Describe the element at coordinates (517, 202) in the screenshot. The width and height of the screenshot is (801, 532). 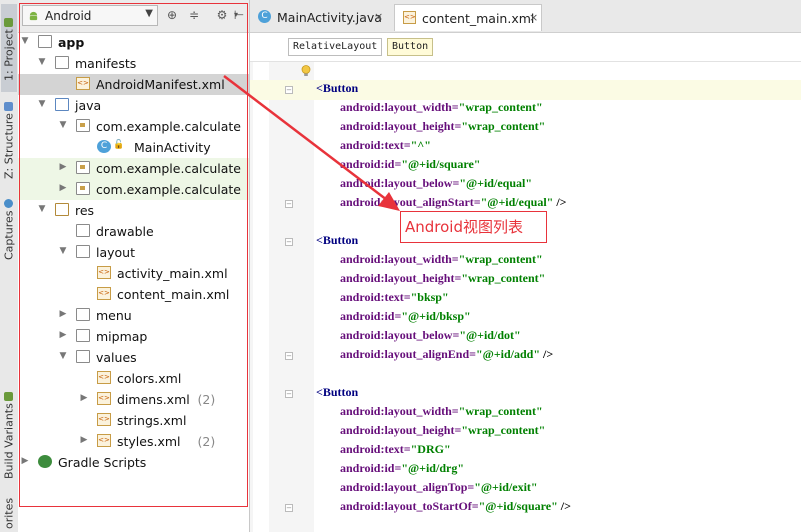
I see `code-token: "@+id/equal"` at that location.